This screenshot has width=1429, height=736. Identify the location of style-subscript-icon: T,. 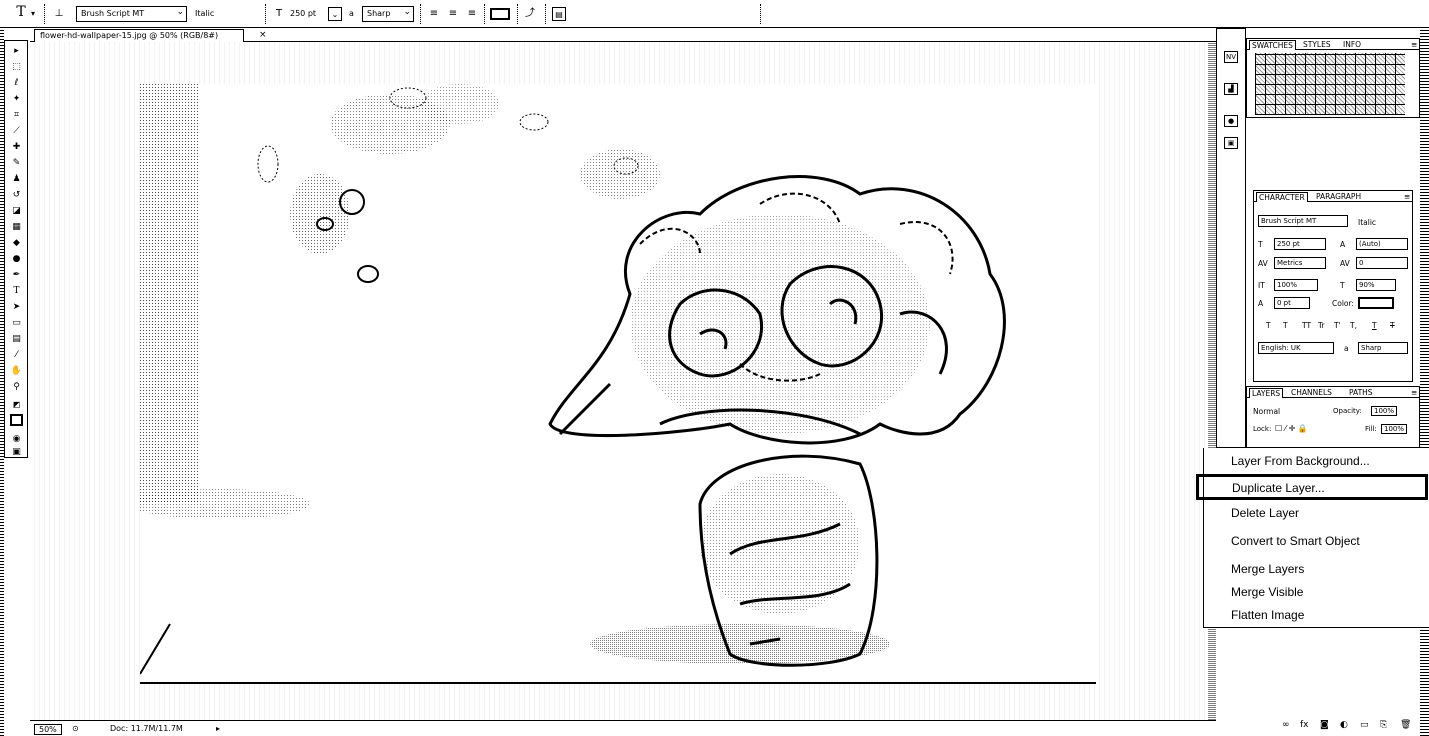
(1353, 325).